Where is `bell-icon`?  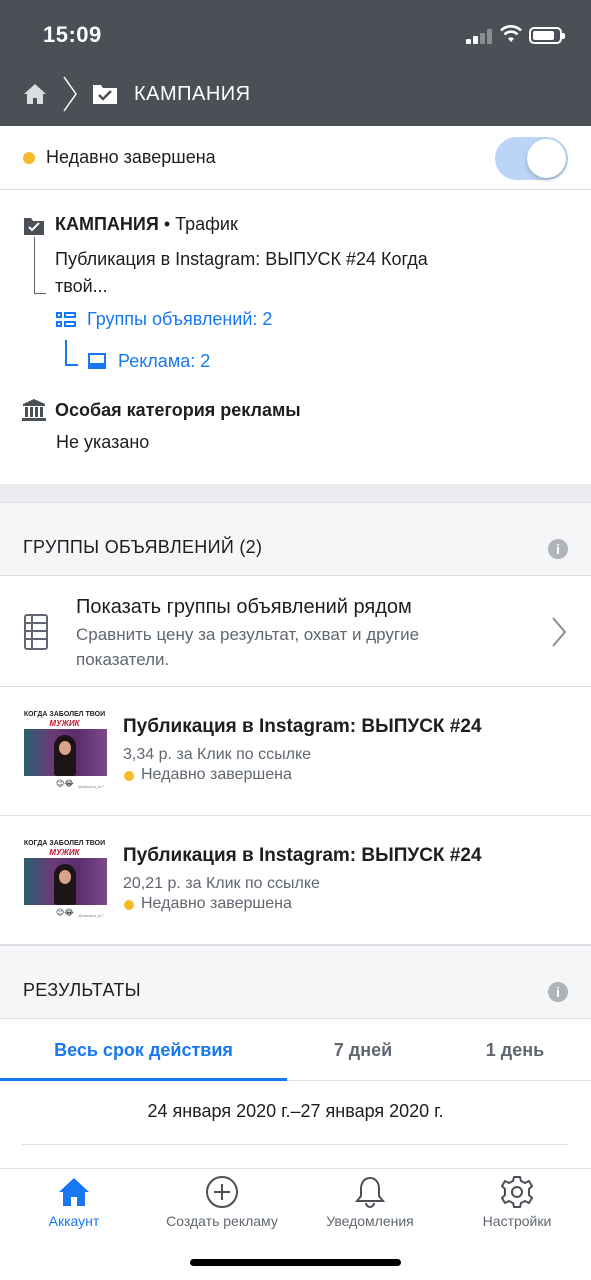
bell-icon is located at coordinates (370, 1192).